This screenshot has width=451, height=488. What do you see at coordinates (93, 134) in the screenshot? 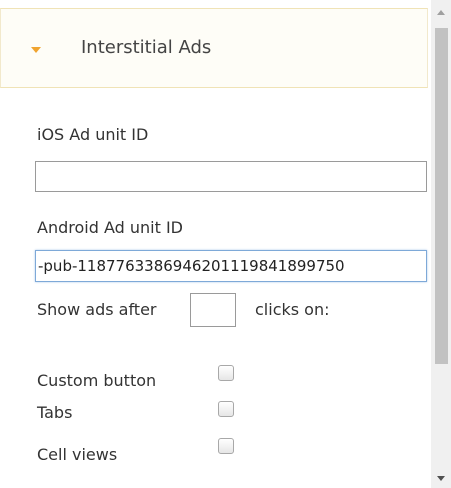
I see `ios-ad-unit-label: iOS Ad unit ID` at bounding box center [93, 134].